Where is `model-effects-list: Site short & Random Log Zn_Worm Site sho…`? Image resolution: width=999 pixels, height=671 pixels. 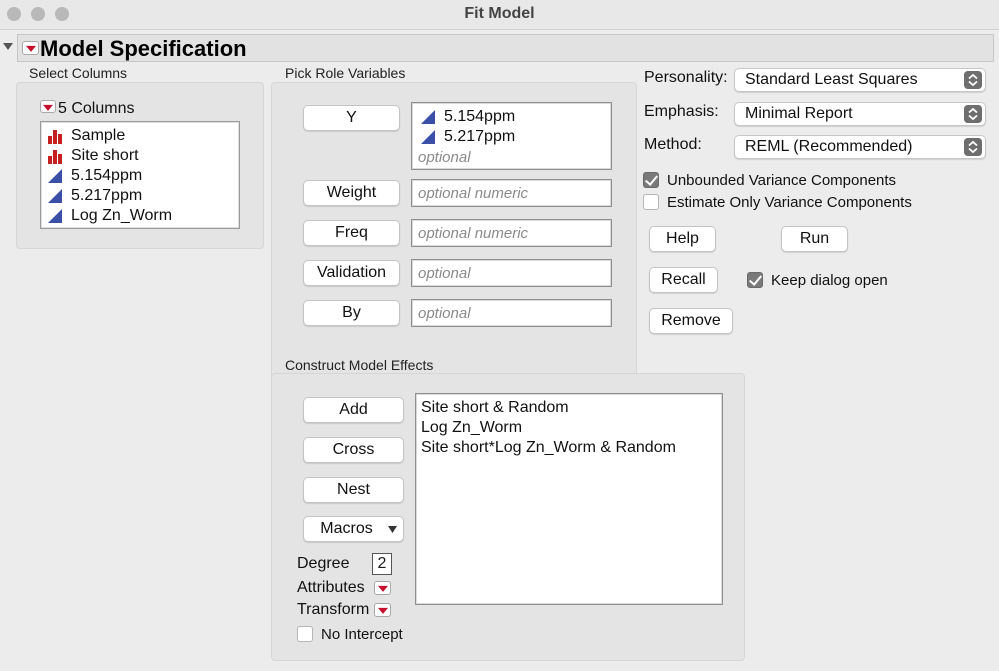
model-effects-list: Site short & Random Log Zn_Worm Site sho… is located at coordinates (569, 499).